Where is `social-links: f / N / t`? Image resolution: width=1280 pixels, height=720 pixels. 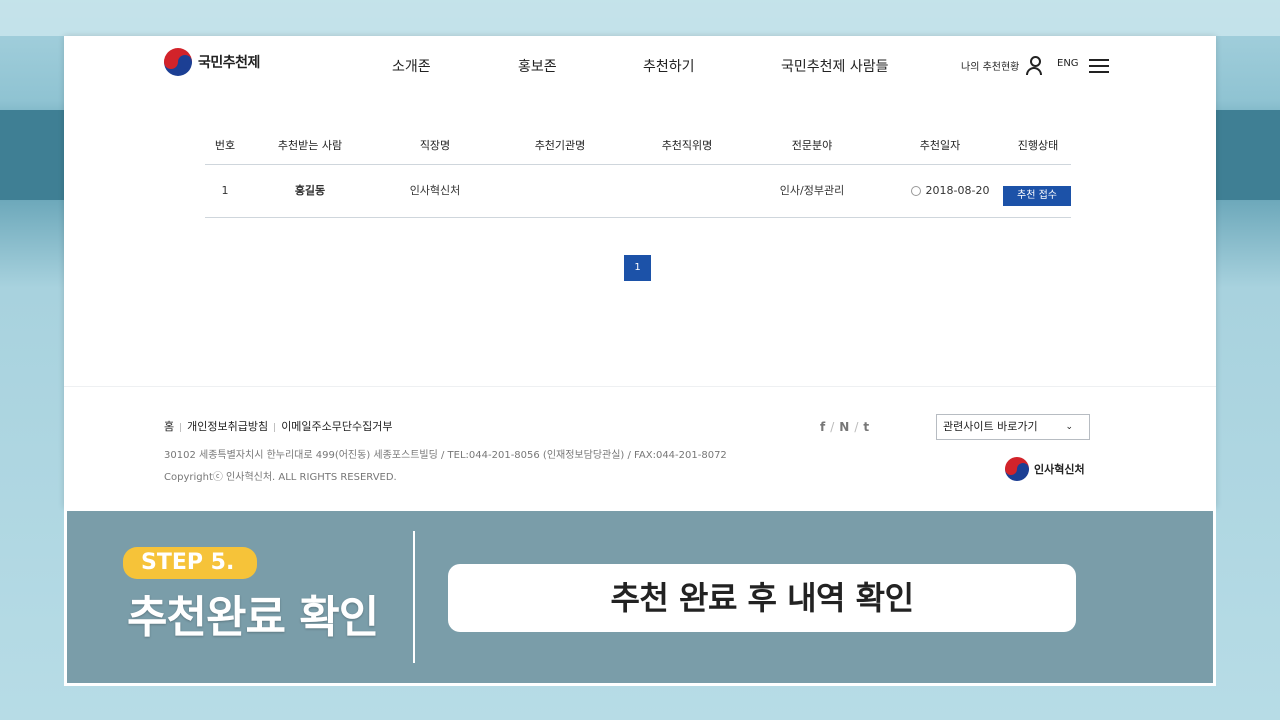
social-links: f / N / t is located at coordinates (845, 427).